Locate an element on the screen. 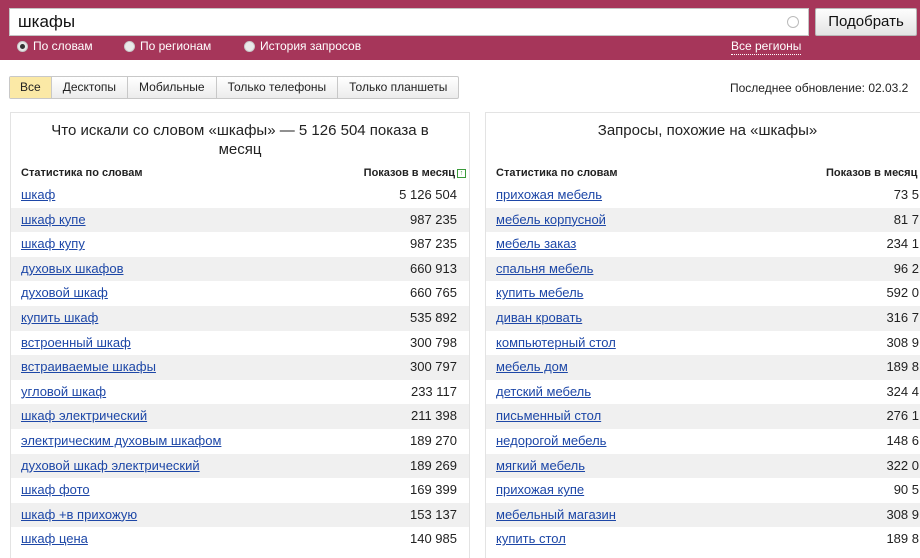  impressions-count: 189 8 is located at coordinates (902, 539).